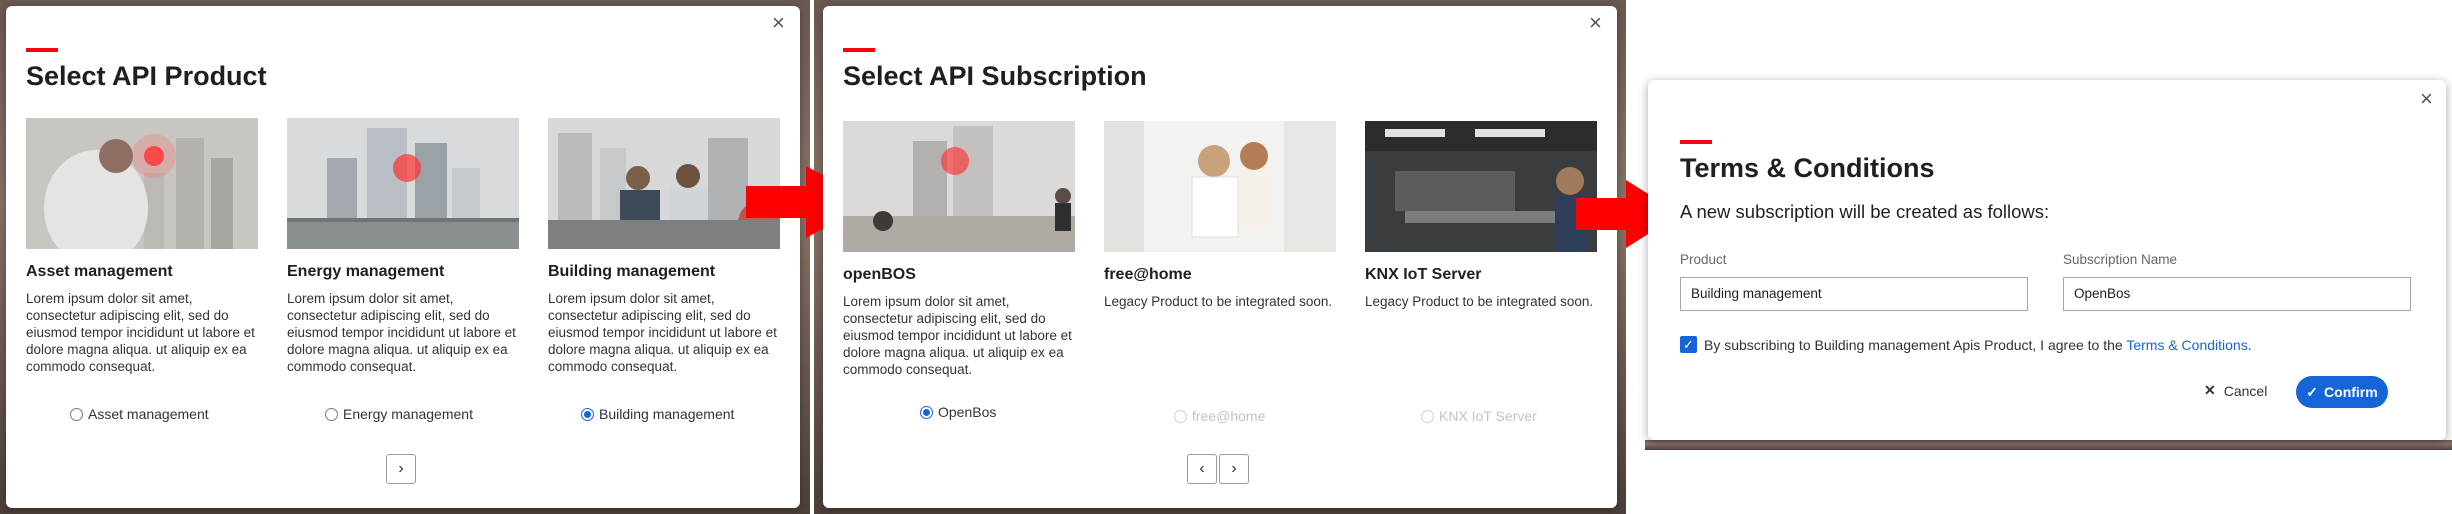 This screenshot has height=514, width=2452. I want to click on confirm-label: Confirm, so click(2351, 392).